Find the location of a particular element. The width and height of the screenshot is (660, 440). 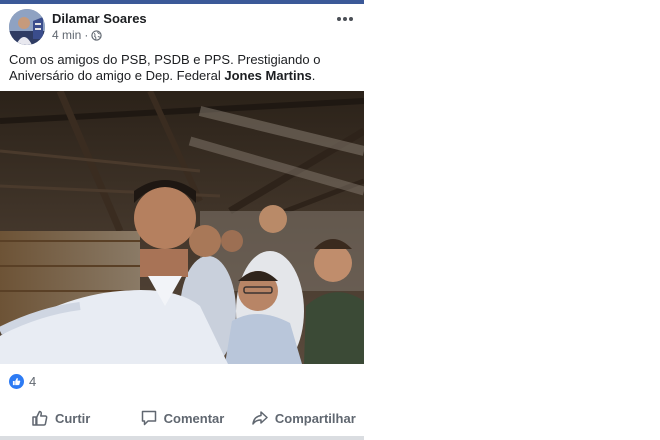

like-button: Curtir is located at coordinates (60, 418).